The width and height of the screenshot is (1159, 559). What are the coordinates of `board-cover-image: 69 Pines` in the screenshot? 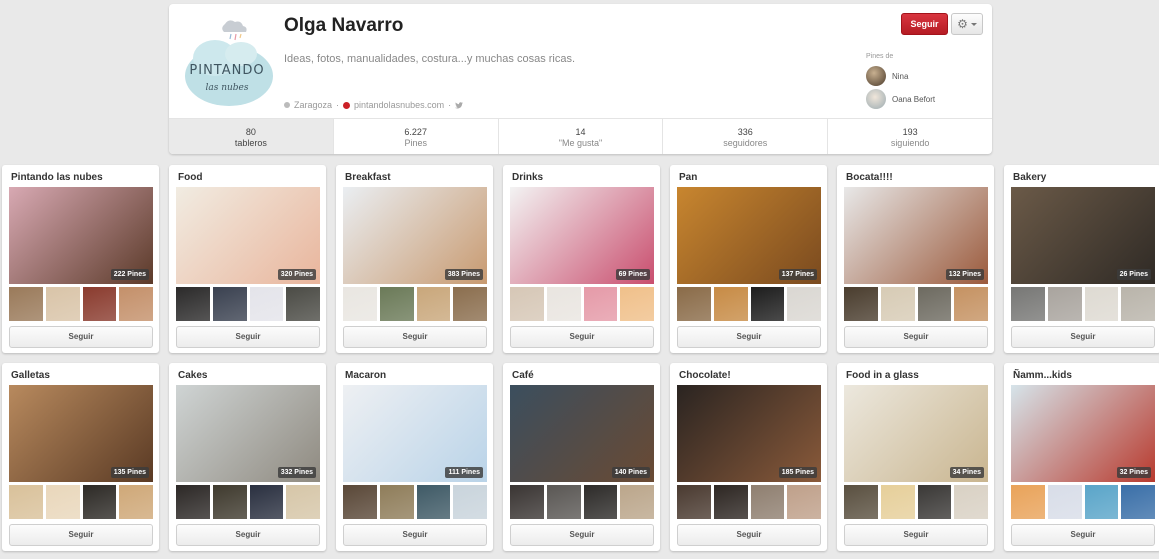 It's located at (582, 235).